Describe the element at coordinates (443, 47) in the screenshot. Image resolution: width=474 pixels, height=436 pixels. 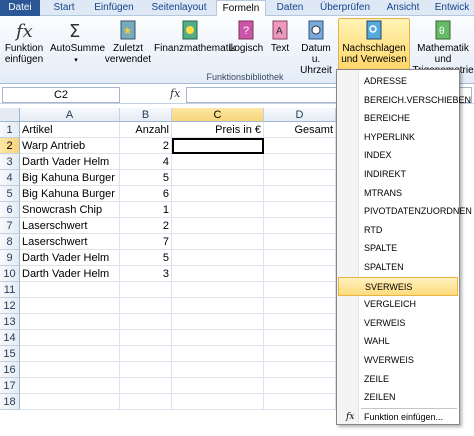
I see `math-trig-button: θ Mathematik und Trigonometrie` at that location.